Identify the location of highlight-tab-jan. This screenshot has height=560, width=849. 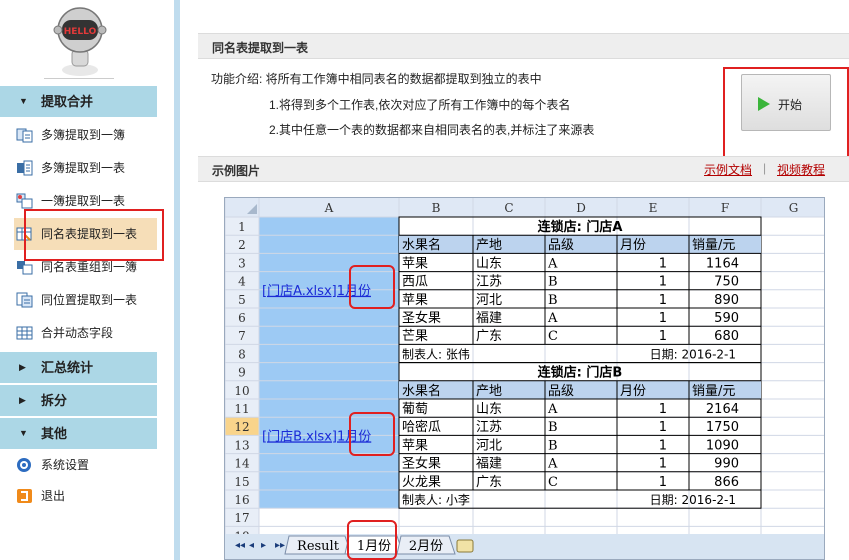
(372, 540).